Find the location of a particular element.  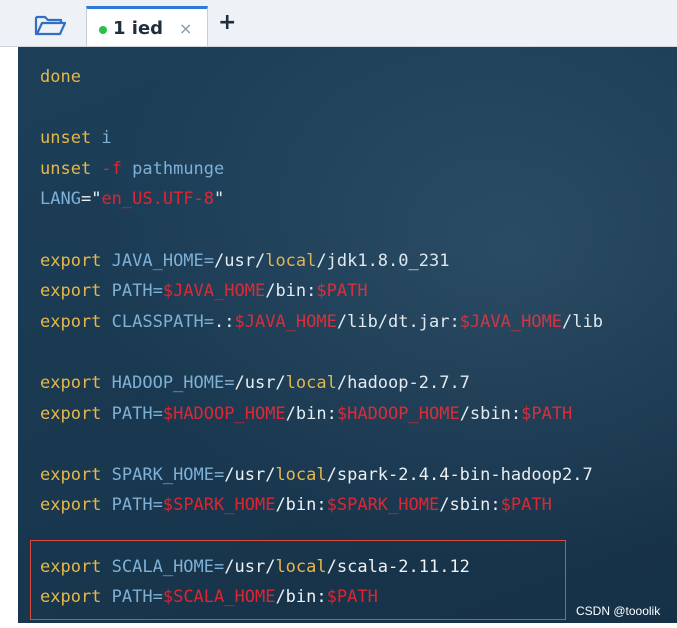

terminal-line: unset -f pathmunge is located at coordinates (321, 169).